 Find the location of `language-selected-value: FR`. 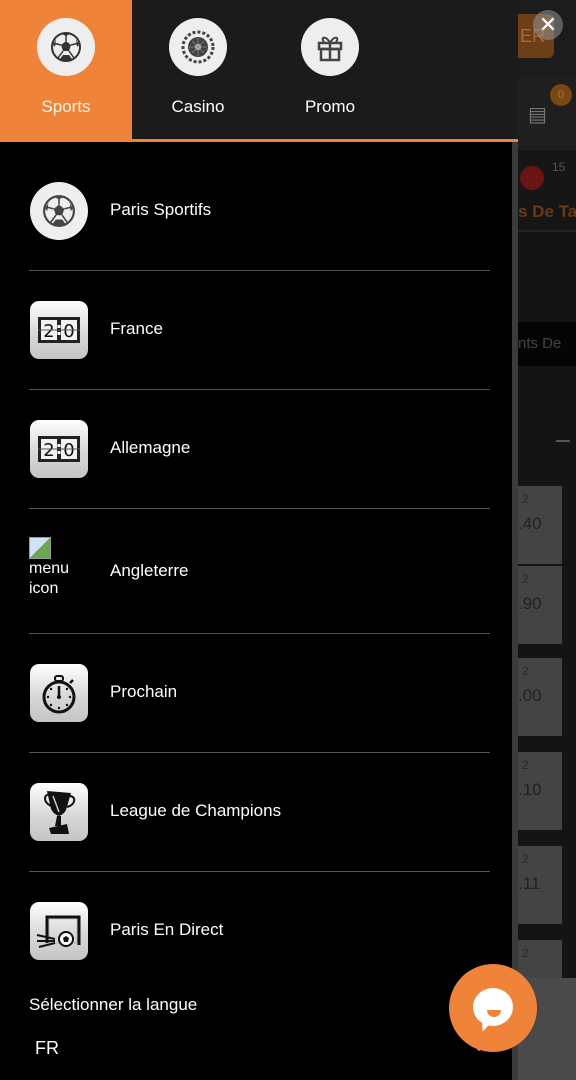

language-selected-value: FR is located at coordinates (47, 1048).